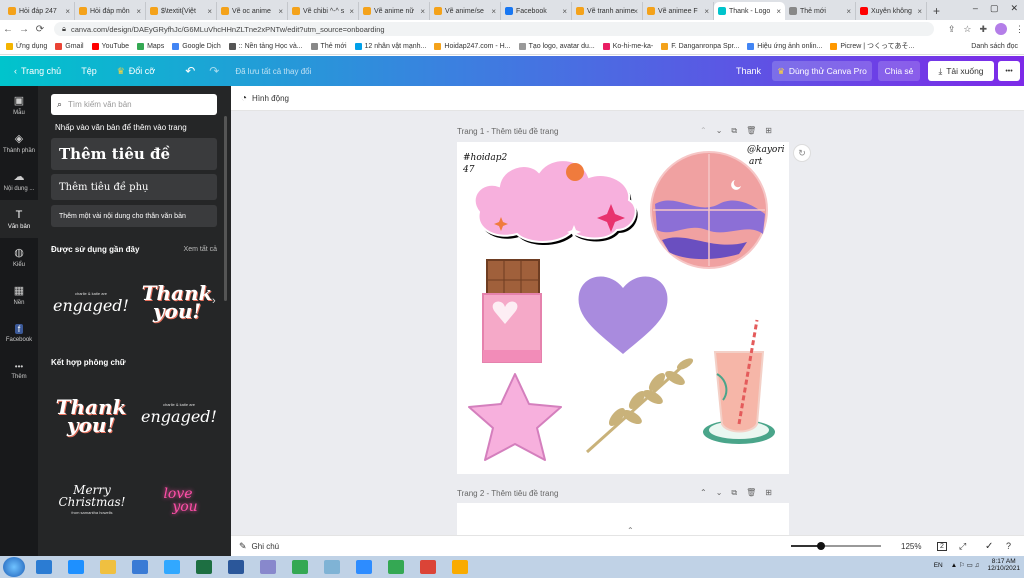  What do you see at coordinates (515, 417) in the screenshot?
I see `star-sticker` at bounding box center [515, 417].